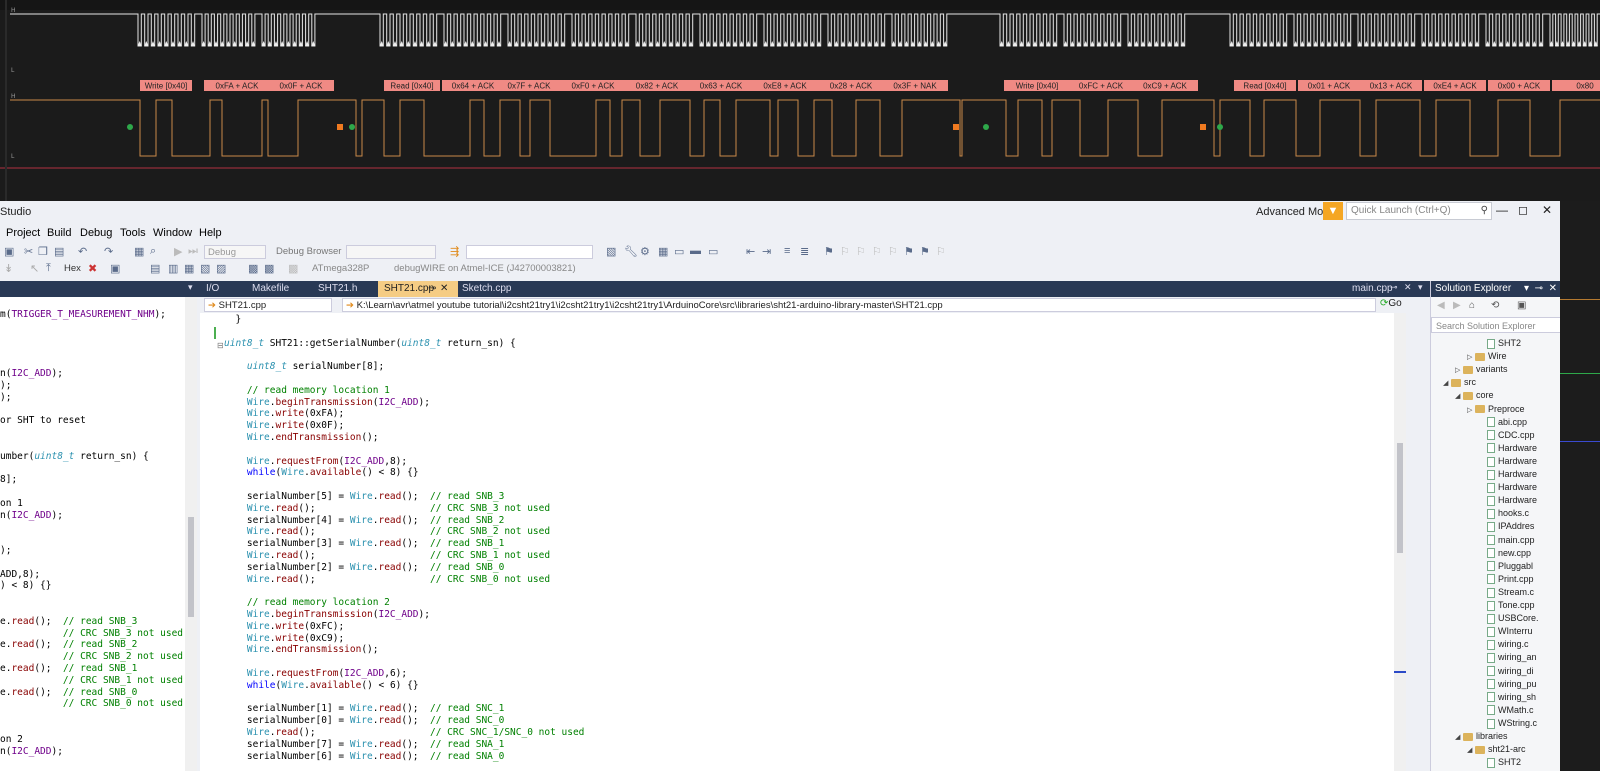  Describe the element at coordinates (1474, 395) in the screenshot. I see `solution-tree-node: ◢ core` at that location.